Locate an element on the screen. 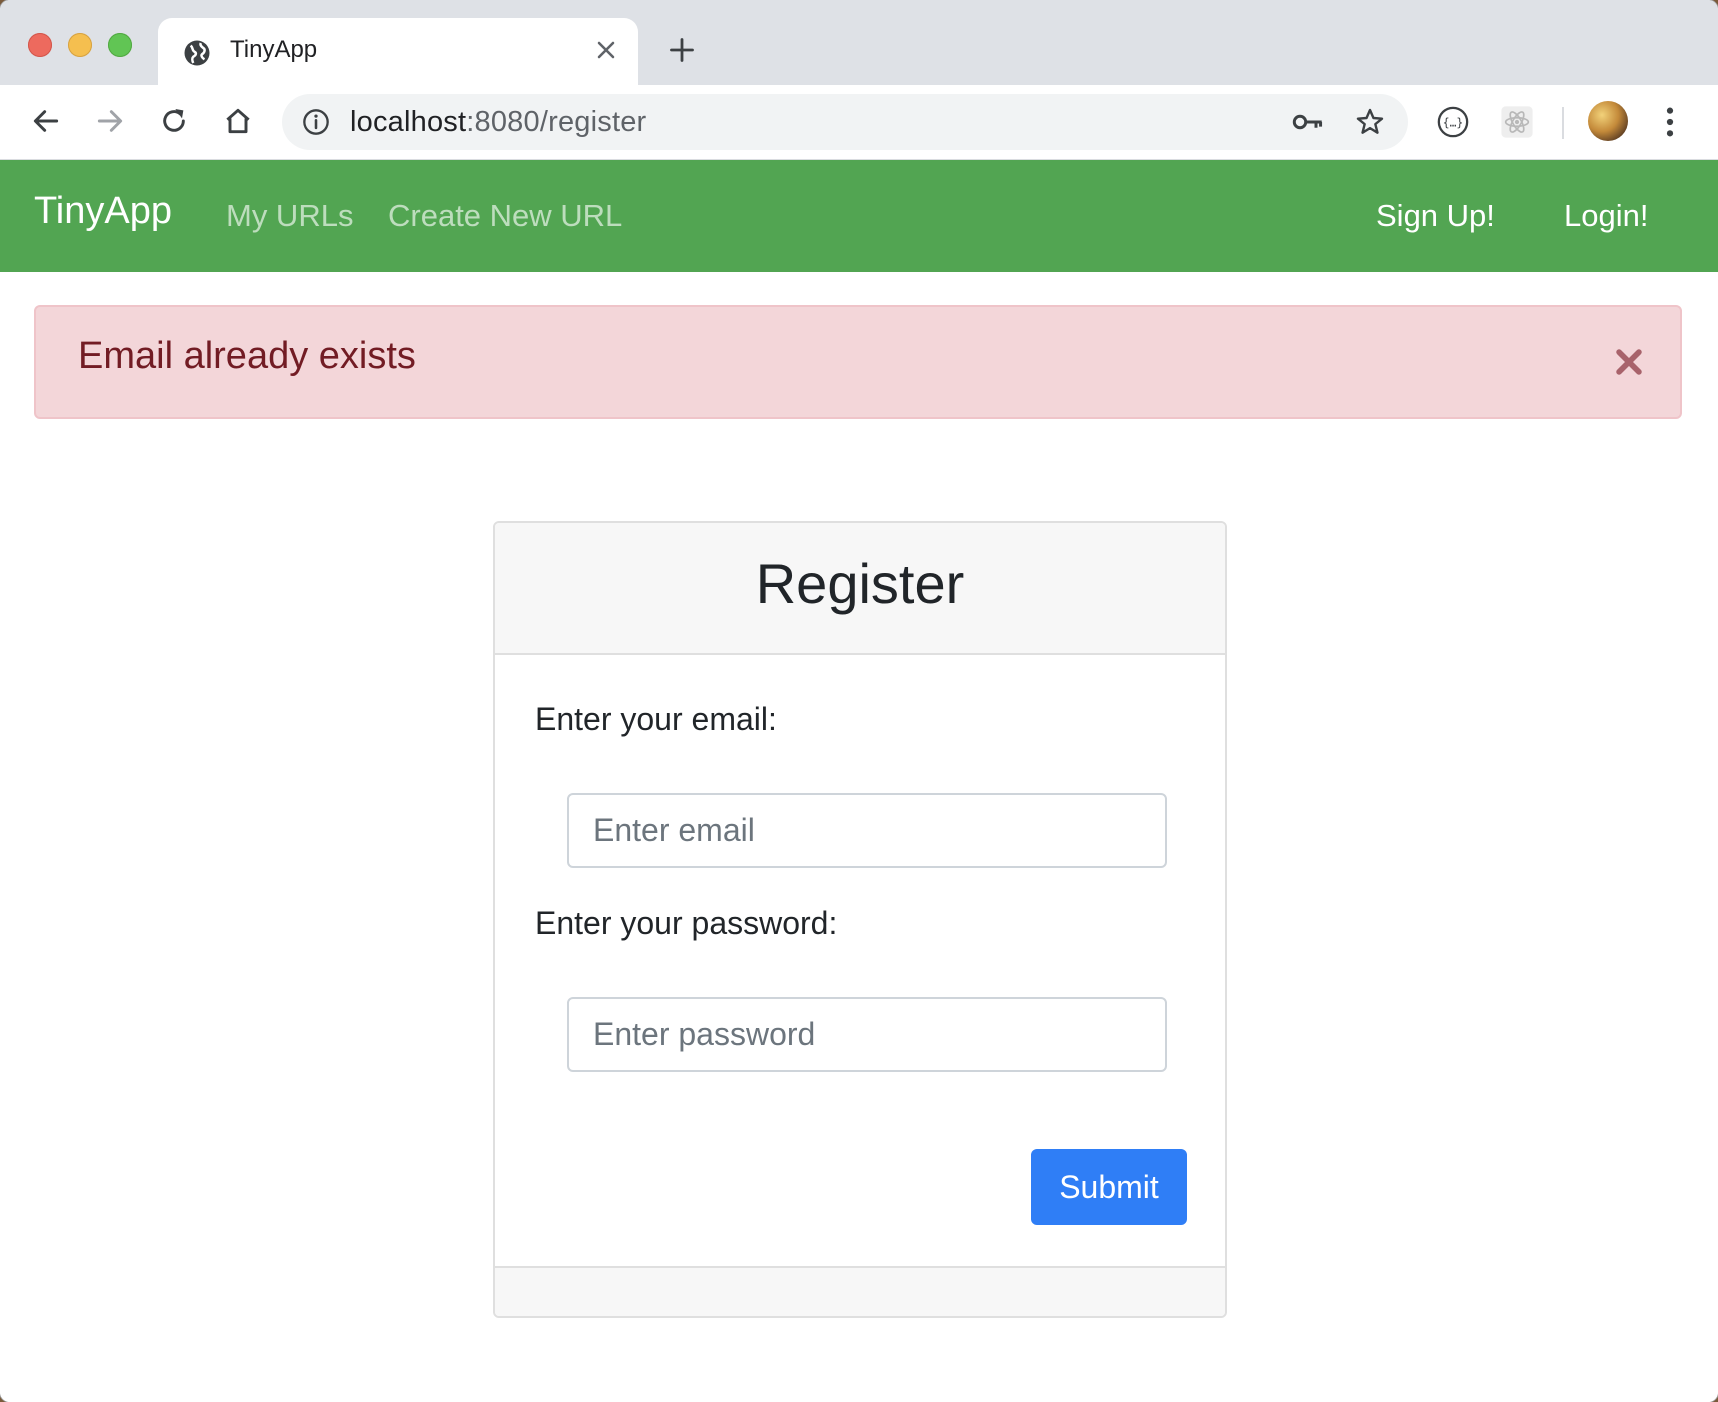  browser-toolbar: localhost:8080/register {…} is located at coordinates (859, 122).